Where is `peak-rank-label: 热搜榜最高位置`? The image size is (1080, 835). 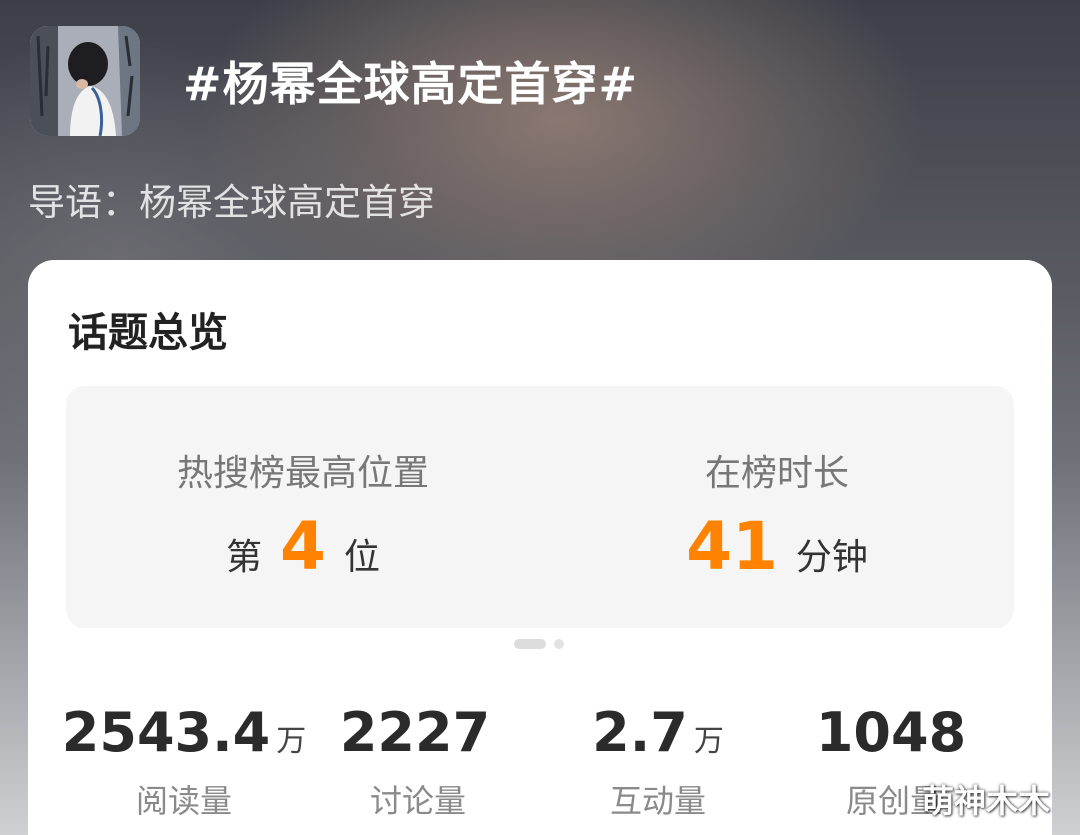
peak-rank-label: 热搜榜最高位置 is located at coordinates (302, 473).